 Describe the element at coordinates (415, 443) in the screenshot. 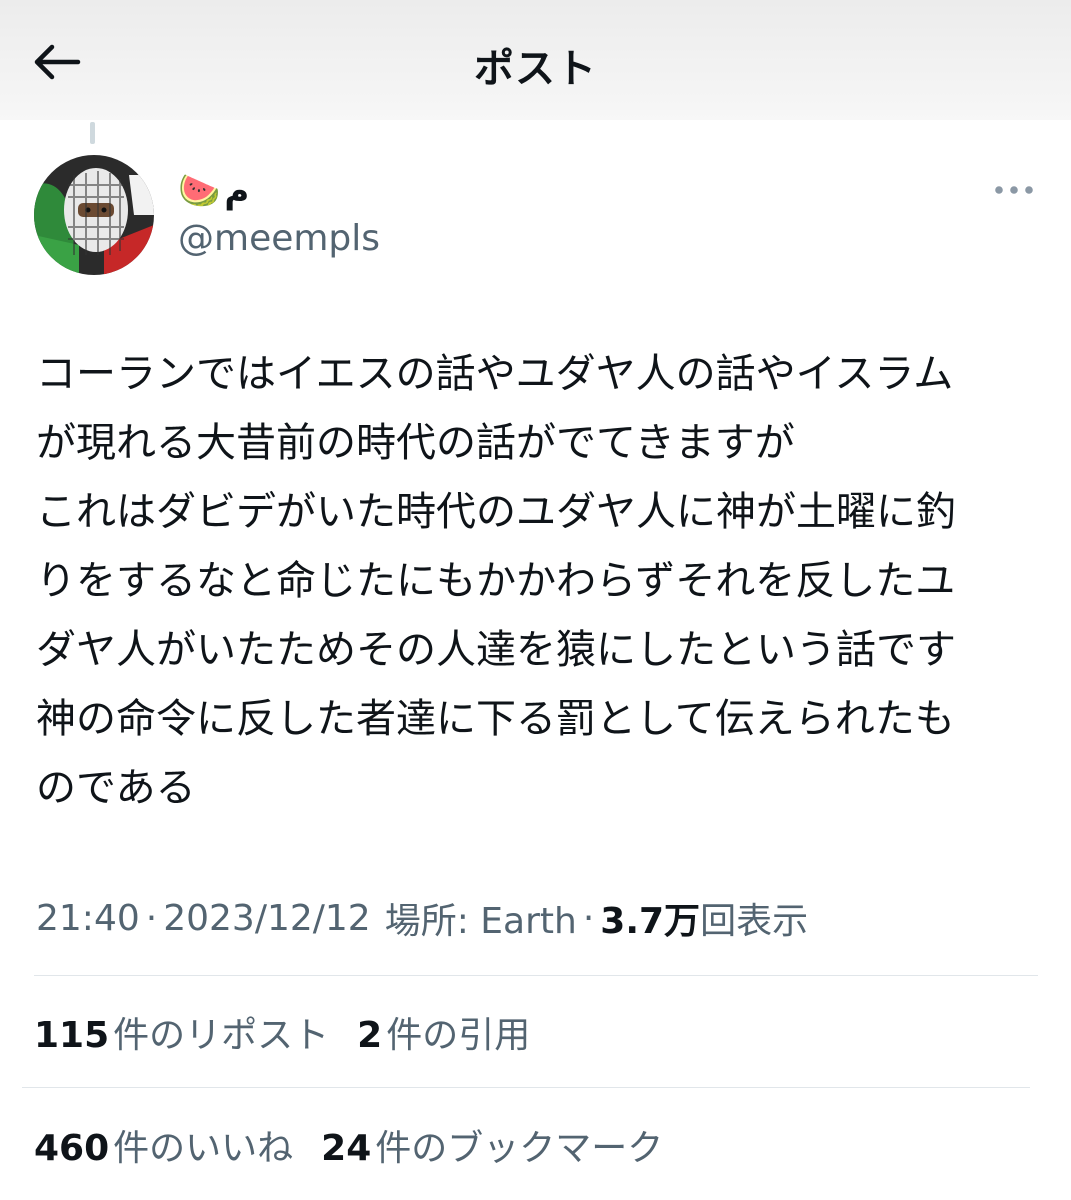

I see `post-text-line: が現れる大昔前の時代の話がでてきますが` at that location.